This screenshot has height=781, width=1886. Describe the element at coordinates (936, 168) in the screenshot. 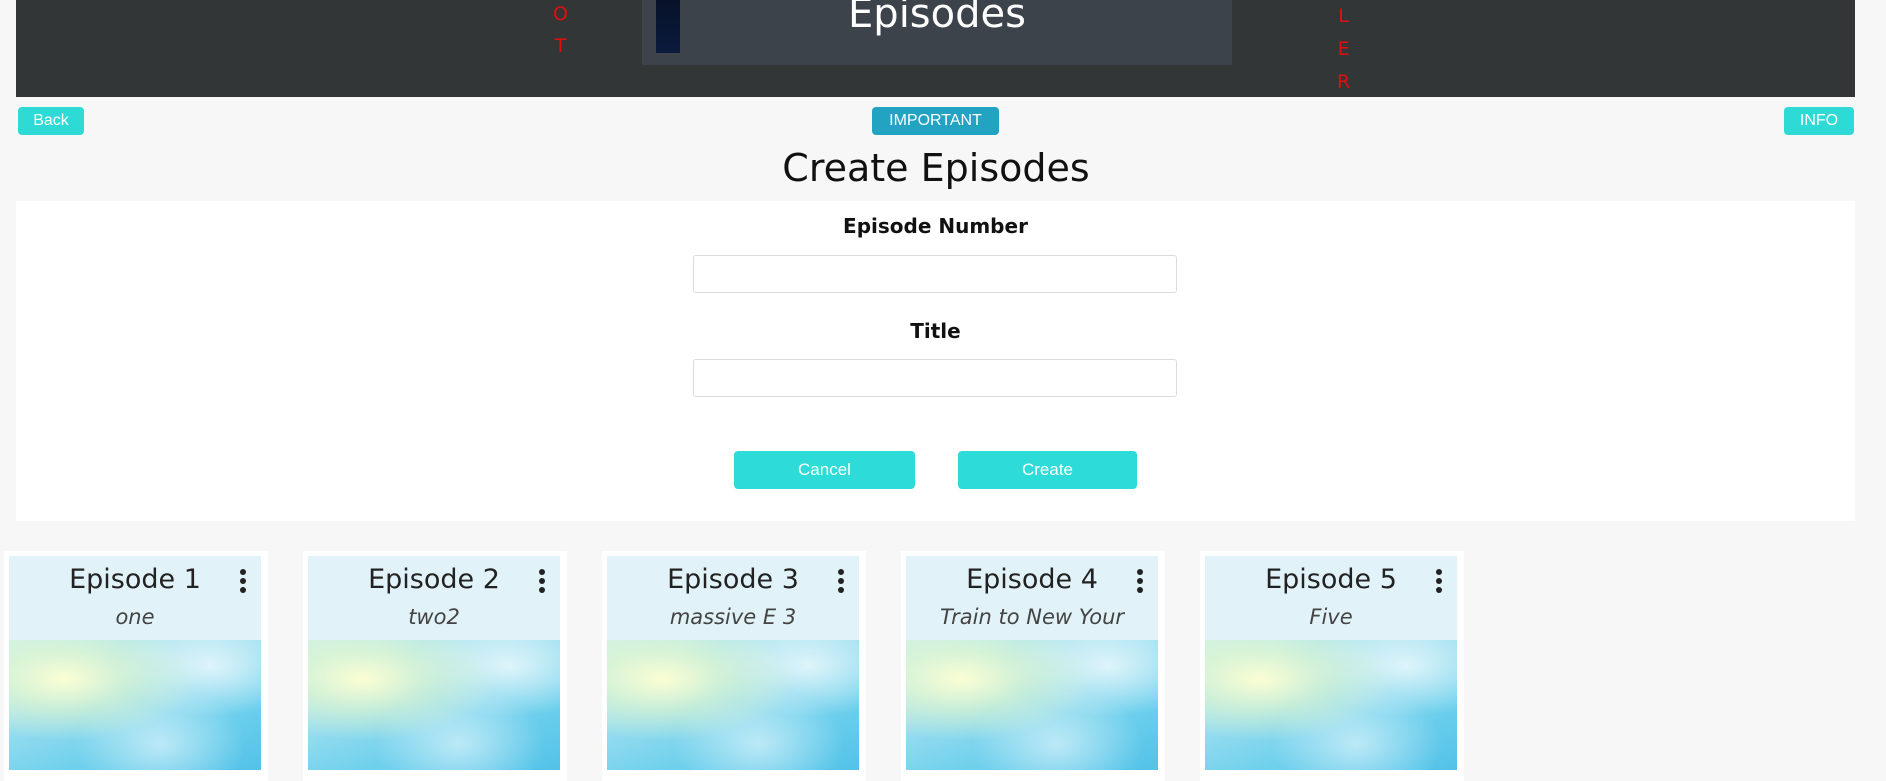

I see `page-title: Create Episodes` at that location.